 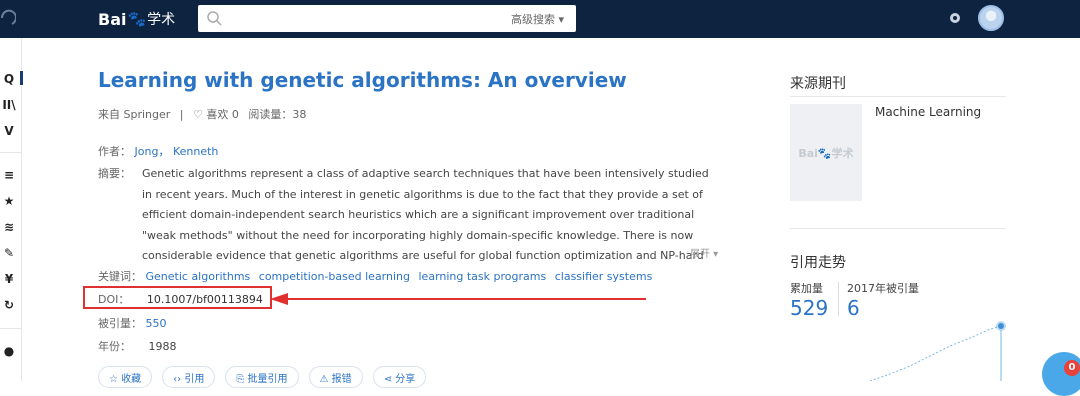 I want to click on year-cite-value: 6, so click(x=853, y=308).